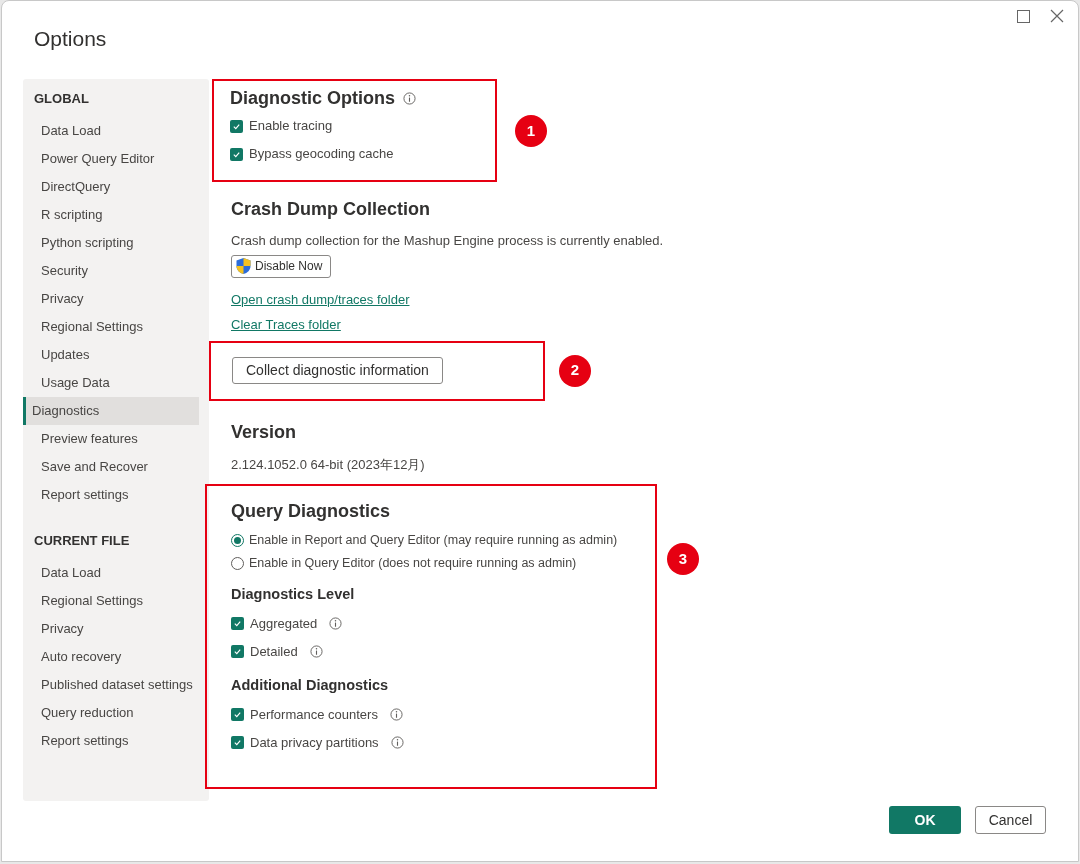  Describe the element at coordinates (116, 383) in the screenshot. I see `sidebar-item: Usage Data` at that location.